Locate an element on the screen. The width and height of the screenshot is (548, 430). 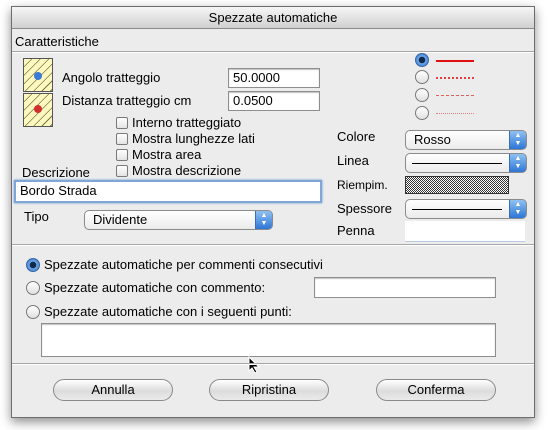
checkbox-interno-tratteggiato is located at coordinates (122, 123).